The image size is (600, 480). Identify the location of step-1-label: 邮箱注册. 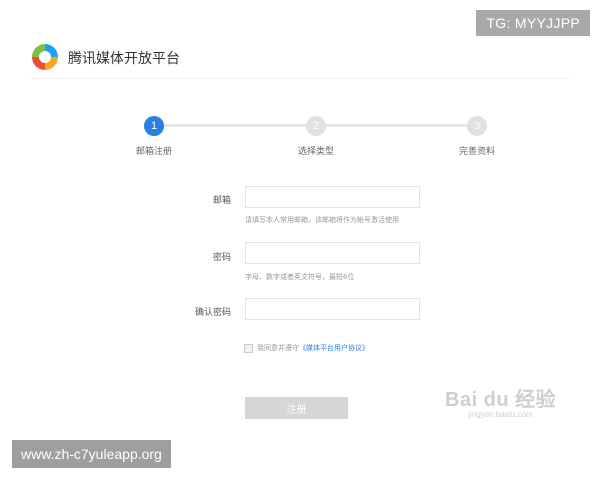
(154, 152).